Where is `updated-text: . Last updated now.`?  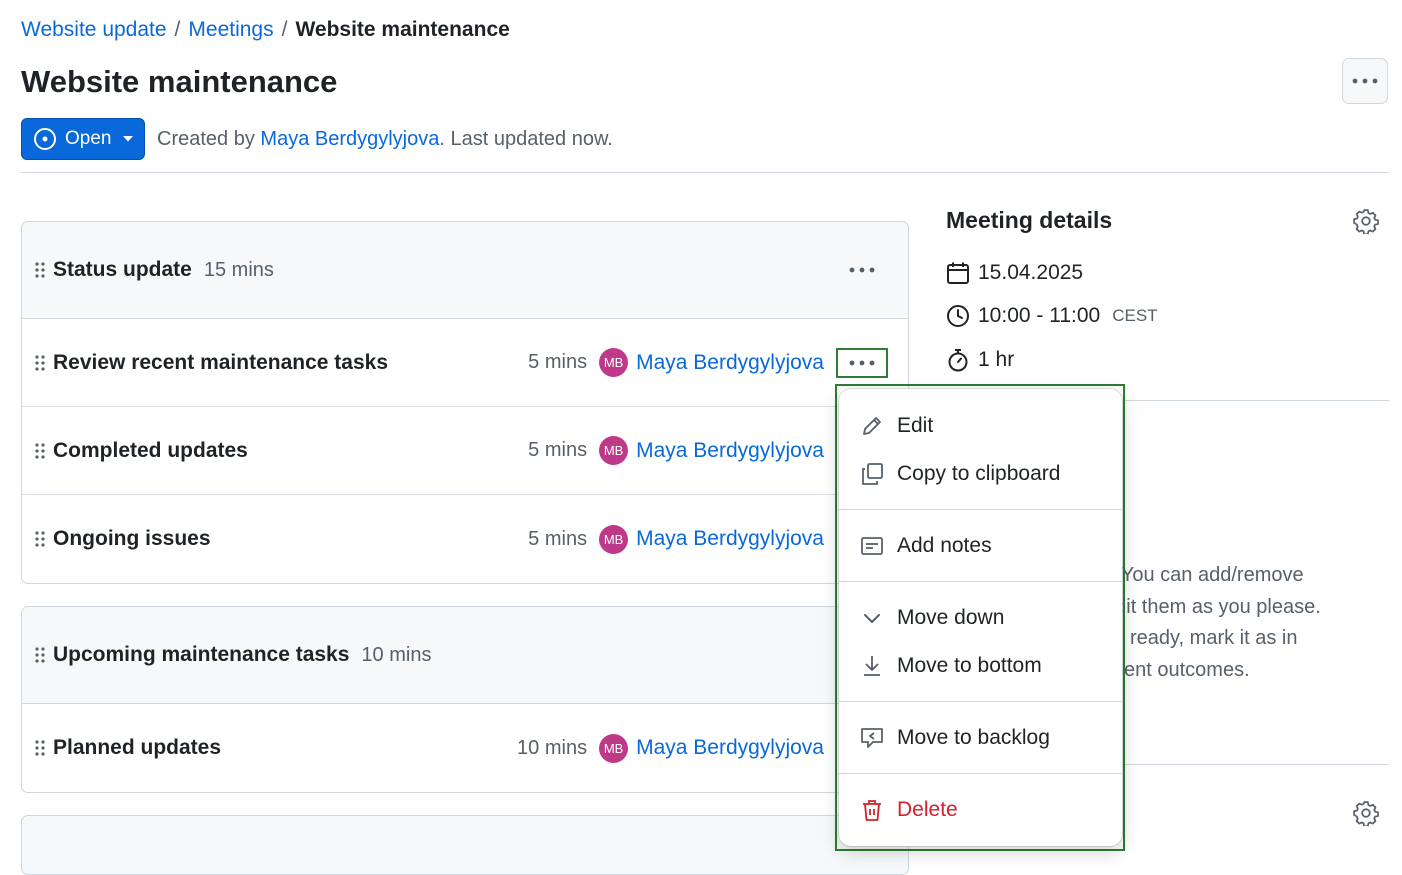 updated-text: . Last updated now. is located at coordinates (526, 138).